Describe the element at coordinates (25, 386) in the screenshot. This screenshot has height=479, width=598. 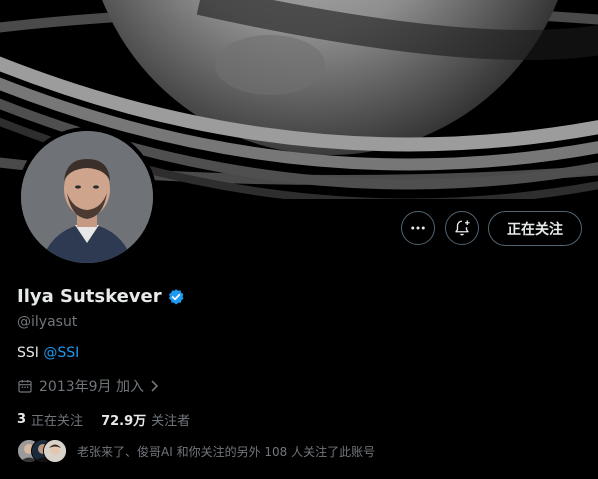
I see `calendar-icon` at that location.